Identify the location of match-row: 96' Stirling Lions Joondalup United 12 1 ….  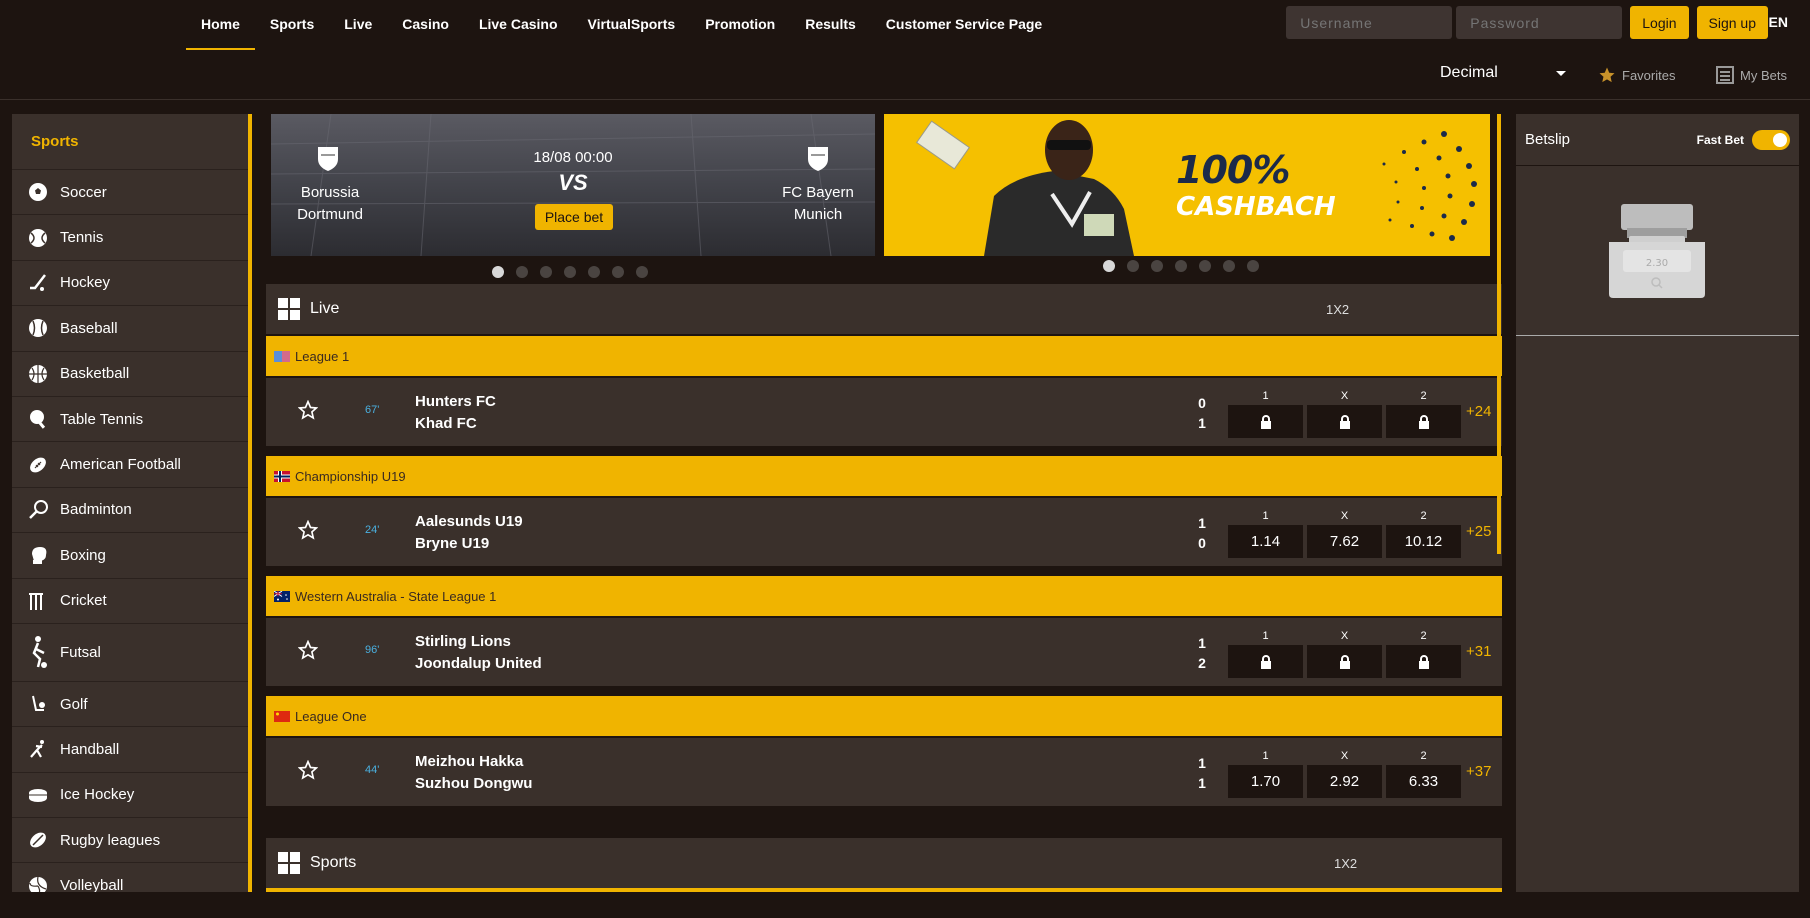
(884, 652).